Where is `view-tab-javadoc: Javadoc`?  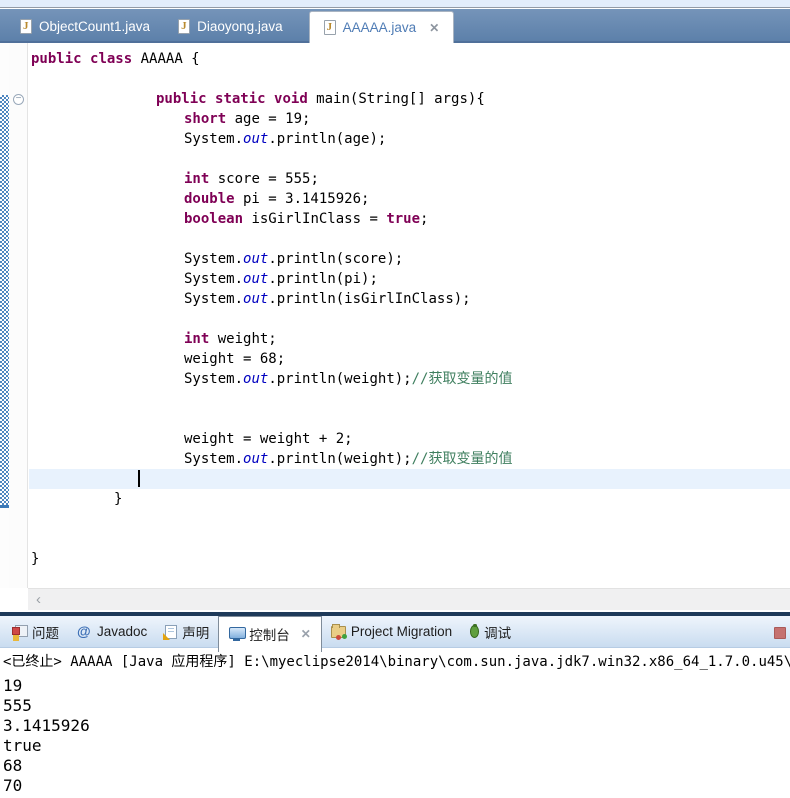
view-tab-javadoc: Javadoc is located at coordinates (112, 632).